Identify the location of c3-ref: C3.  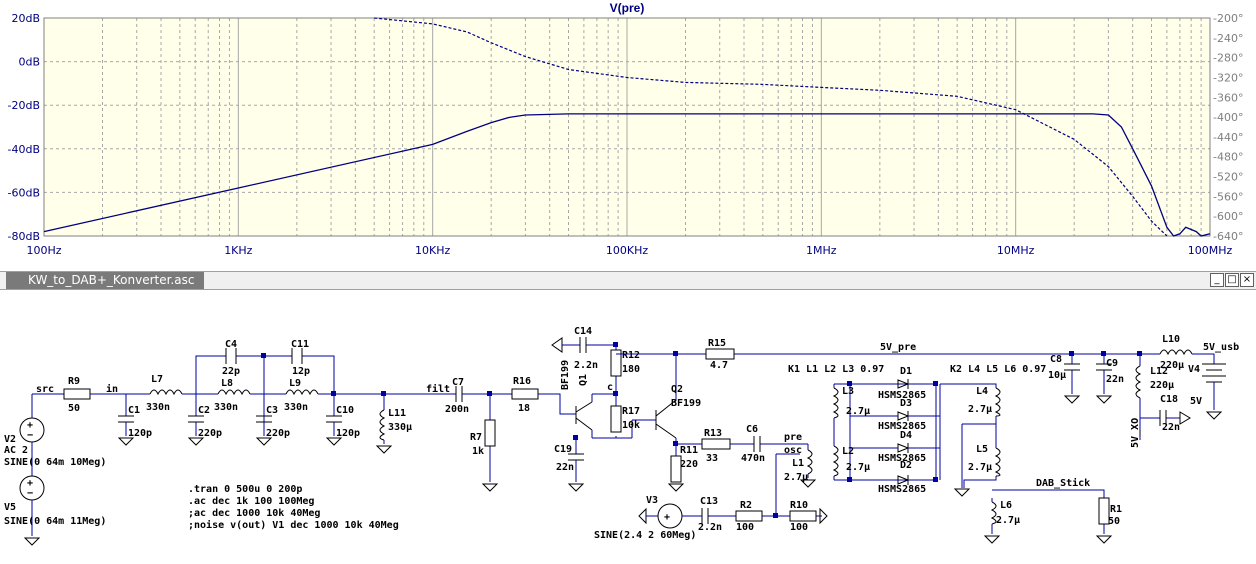
(272, 410).